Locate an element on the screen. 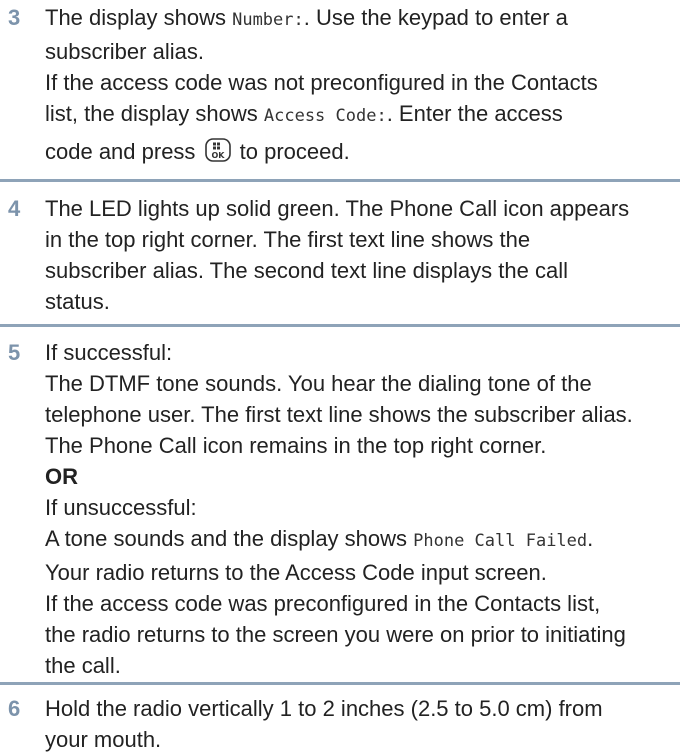  step-number: 5 is located at coordinates (14, 352).